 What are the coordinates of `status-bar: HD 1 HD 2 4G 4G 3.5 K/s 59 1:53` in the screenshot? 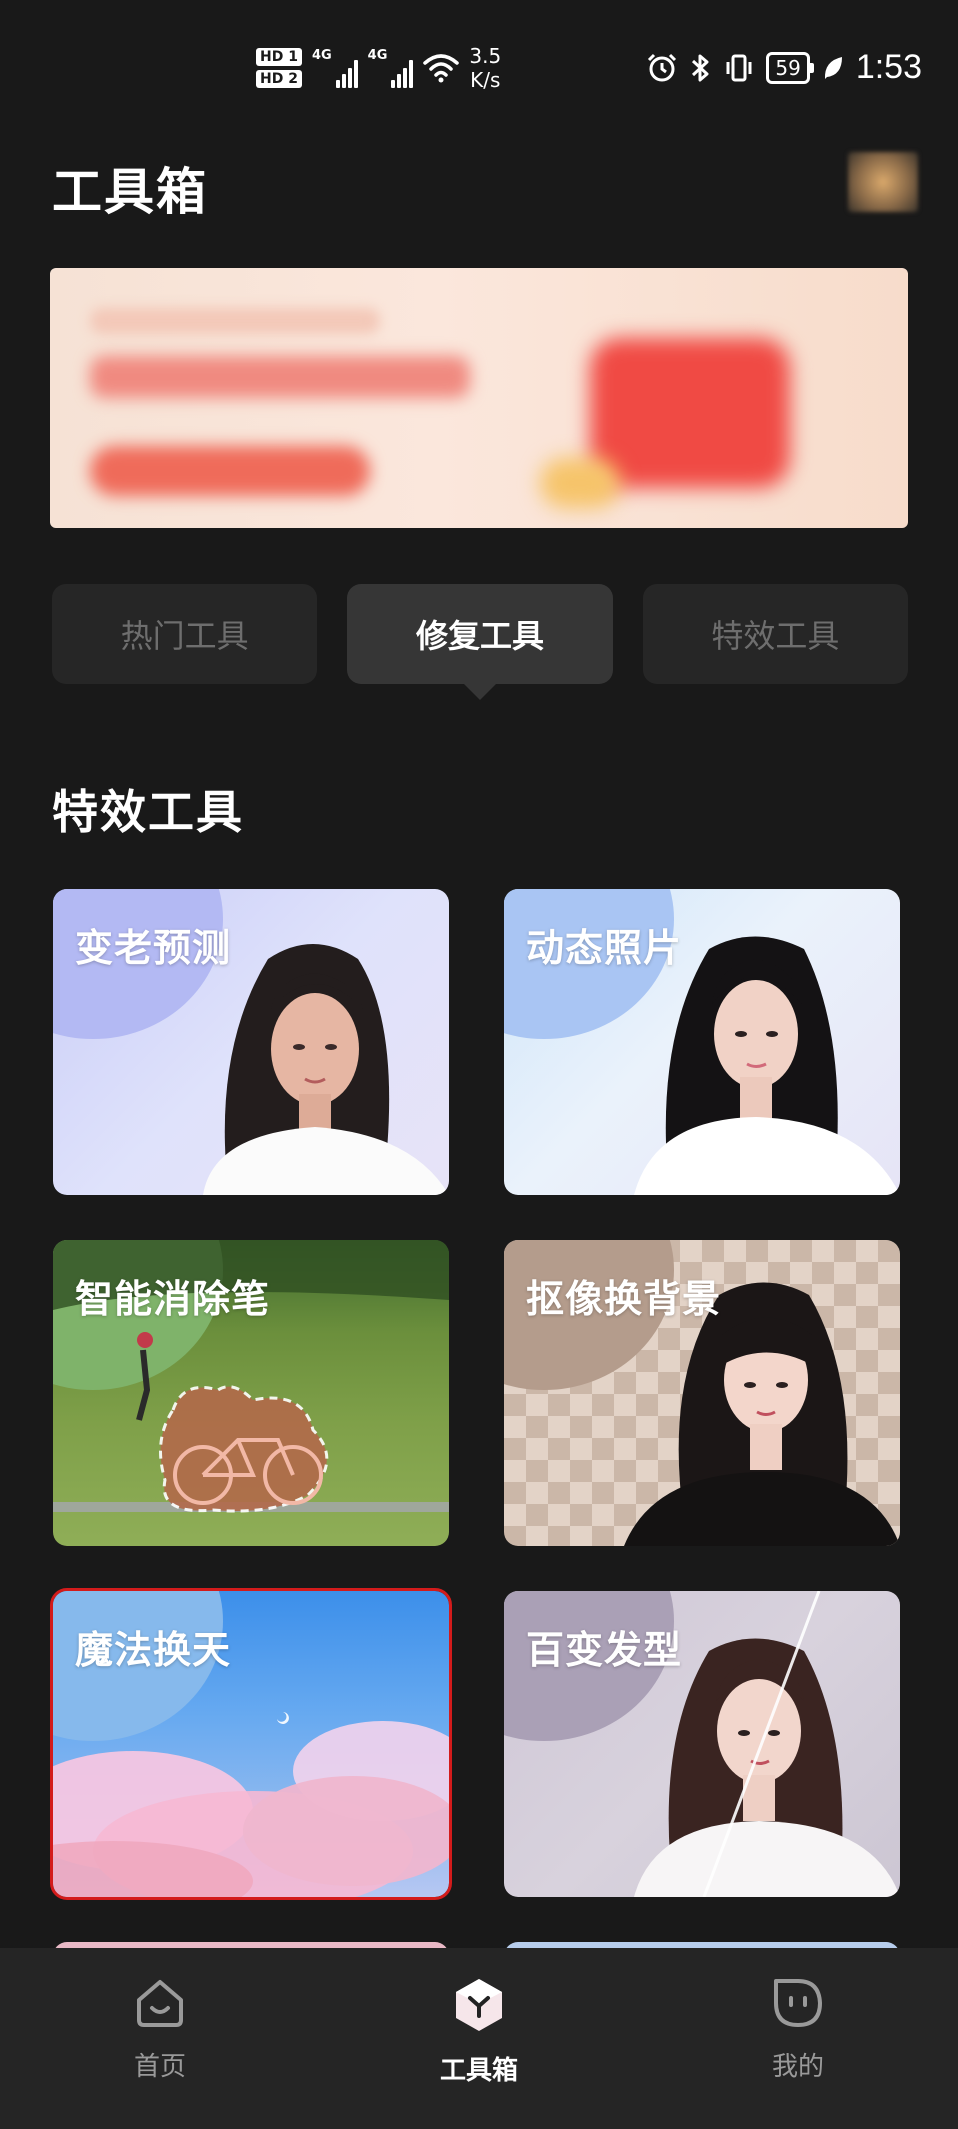 It's located at (479, 70).